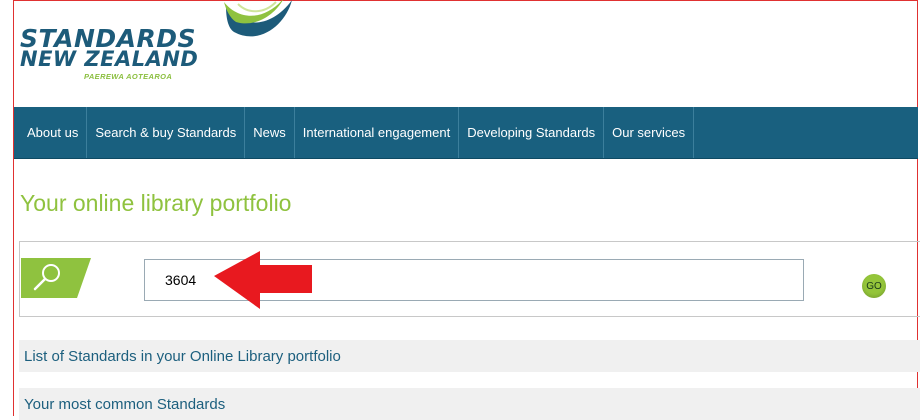  Describe the element at coordinates (532, 132) in the screenshot. I see `nav-item-developing-standards: Developing Standards` at that location.